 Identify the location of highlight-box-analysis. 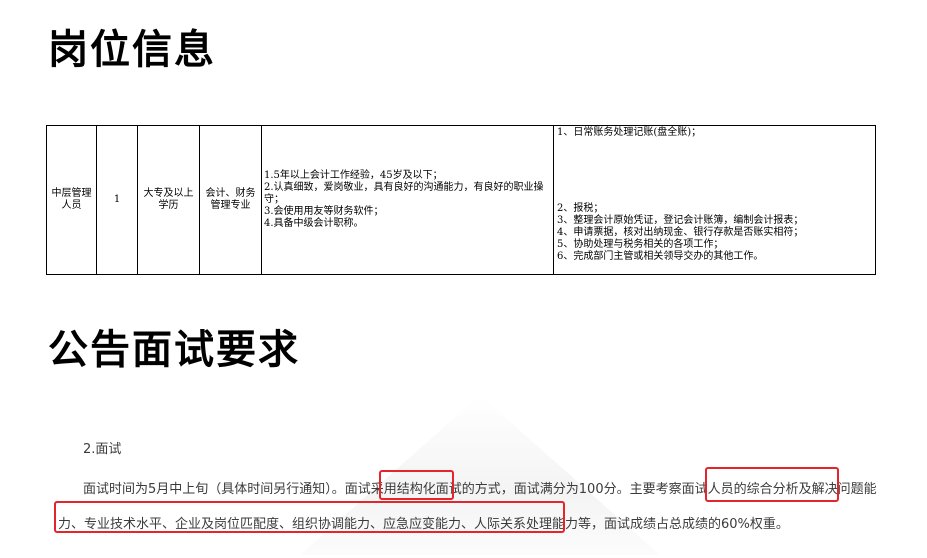
(772, 484).